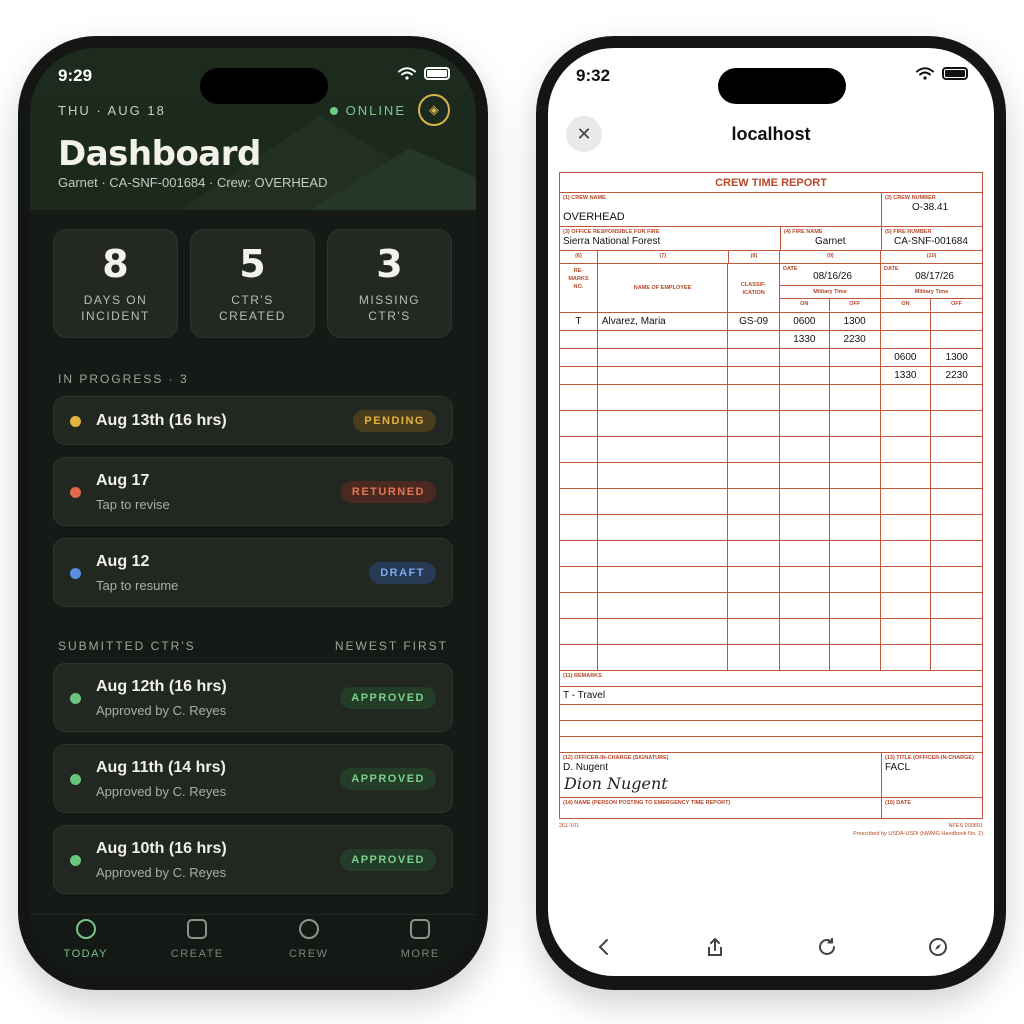 The height and width of the screenshot is (1024, 1024). I want to click on ctr-card-pending: Aug 13th (16 hrs) PENDING, so click(253, 420).